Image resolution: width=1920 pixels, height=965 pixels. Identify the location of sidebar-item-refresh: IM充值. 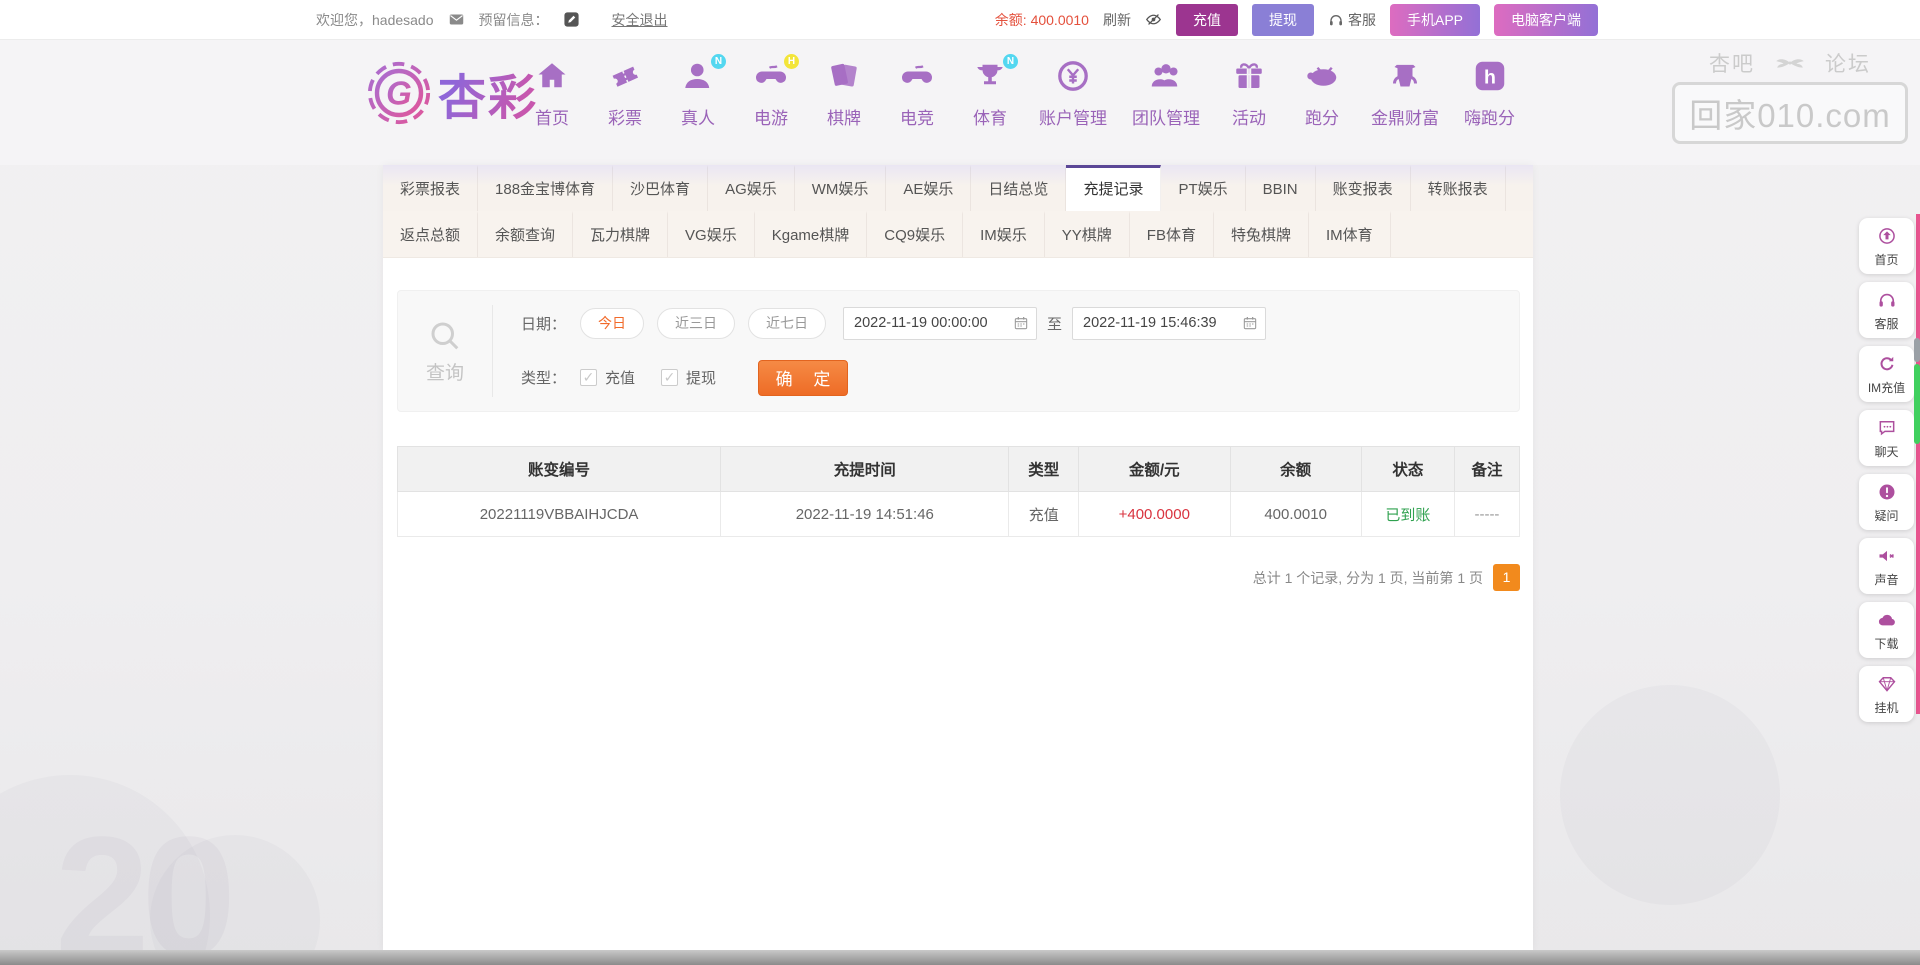
(1886, 374).